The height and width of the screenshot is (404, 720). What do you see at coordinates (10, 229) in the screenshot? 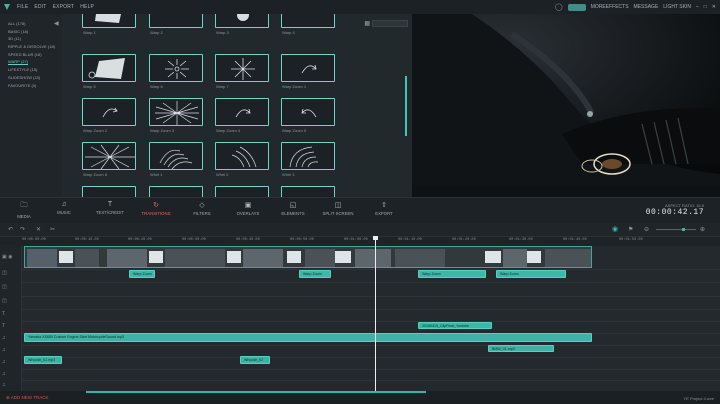
I see `undo-icon: ↶` at bounding box center [10, 229].